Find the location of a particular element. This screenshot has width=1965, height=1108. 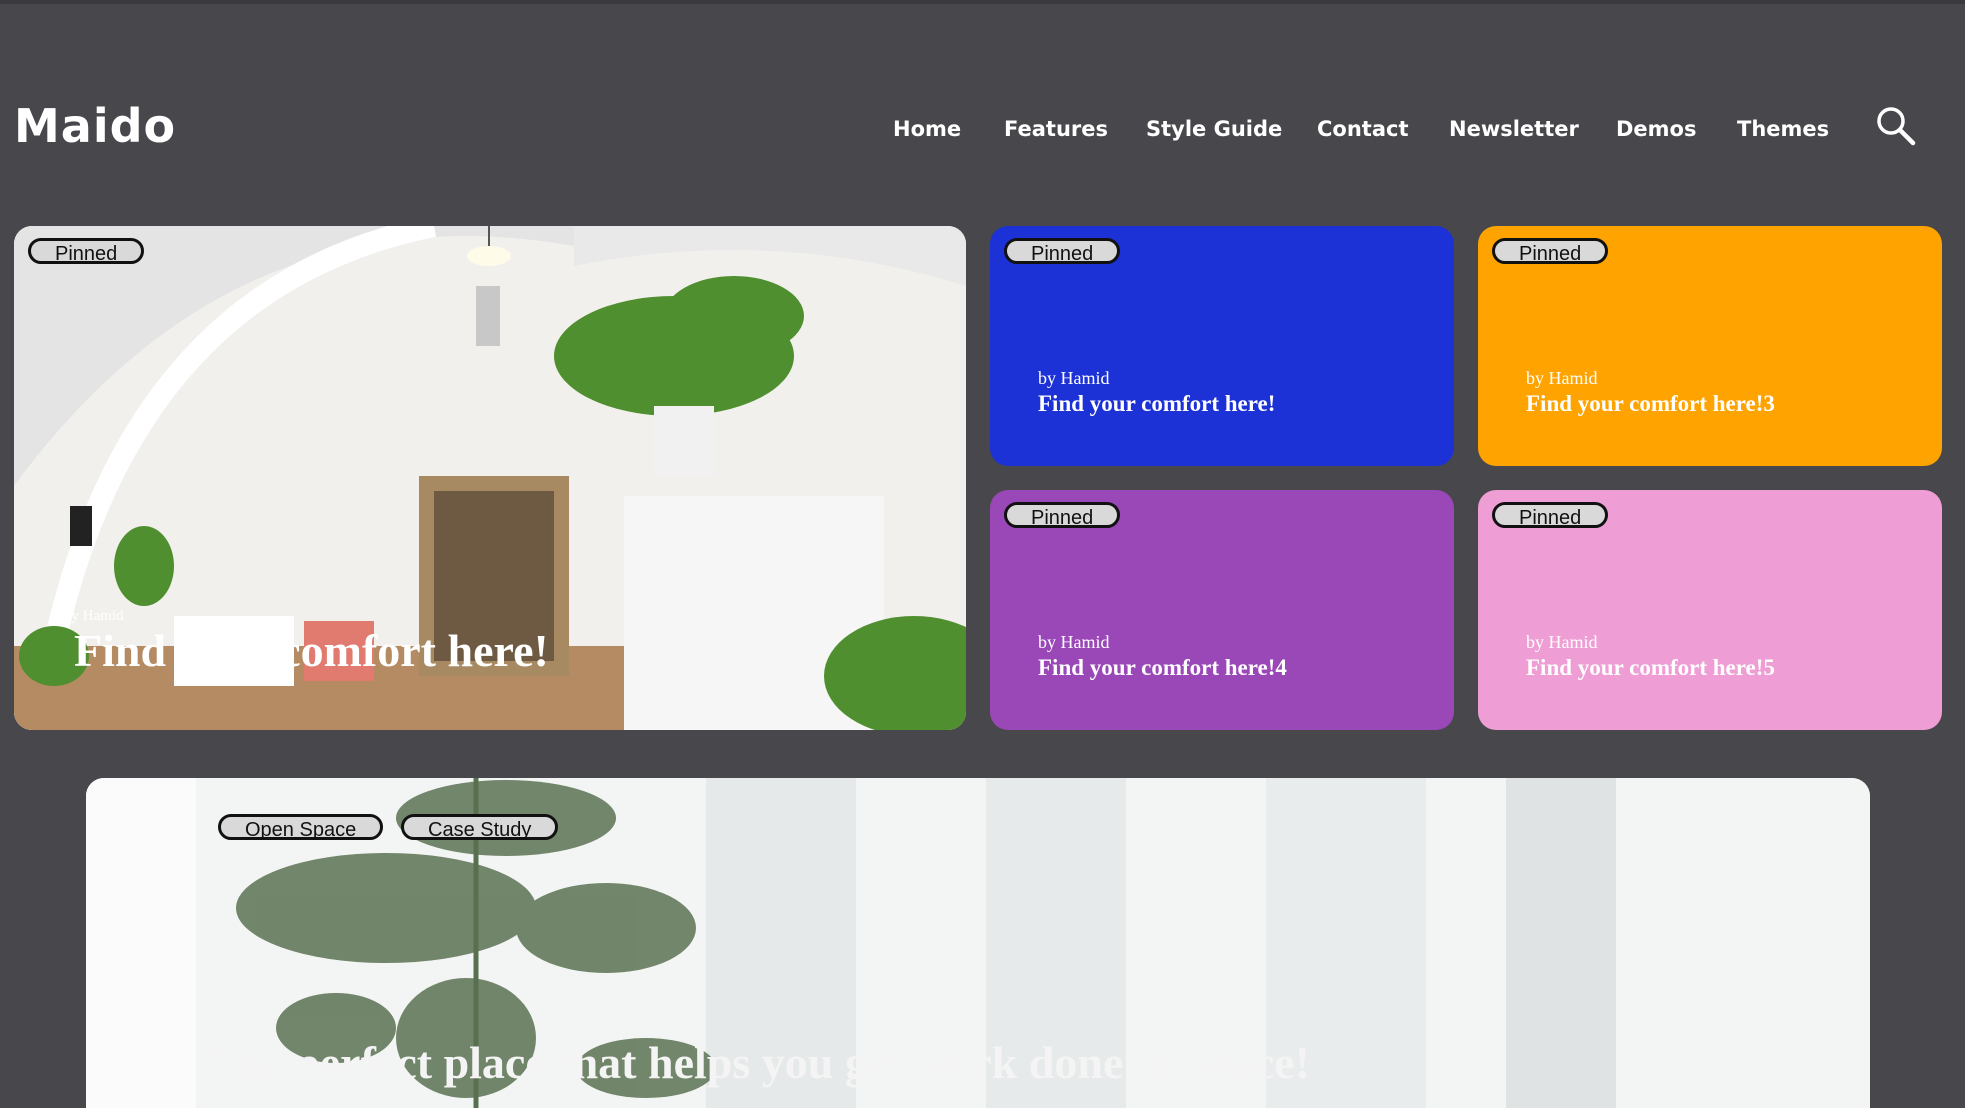

nav-item-contact: Contact is located at coordinates (1363, 129).